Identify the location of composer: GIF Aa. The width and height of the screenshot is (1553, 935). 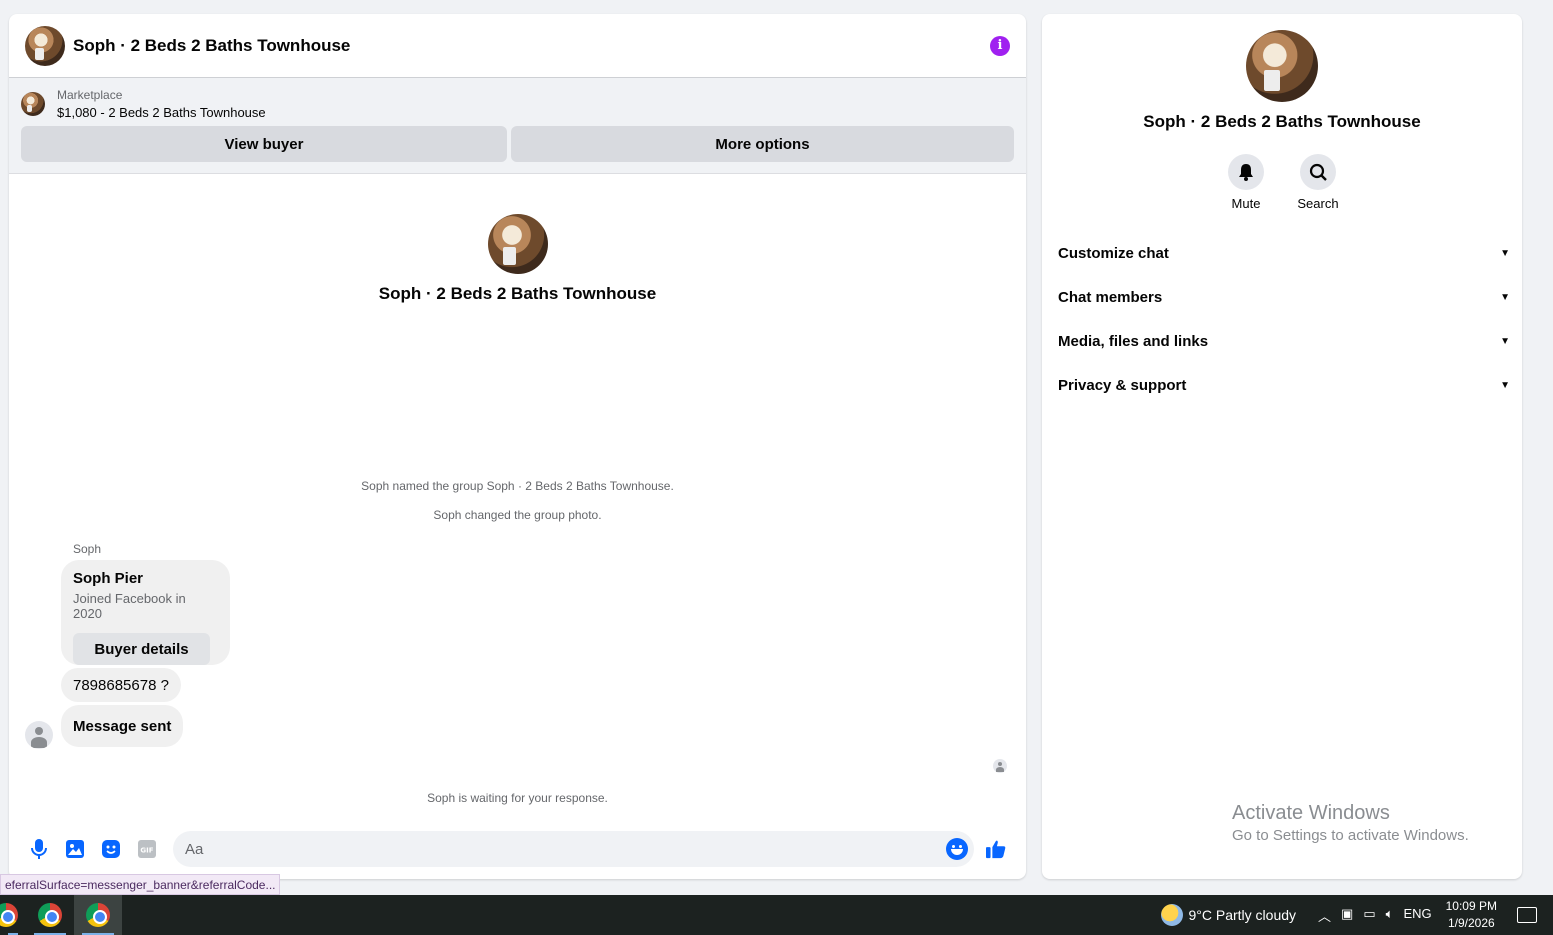
(517, 849).